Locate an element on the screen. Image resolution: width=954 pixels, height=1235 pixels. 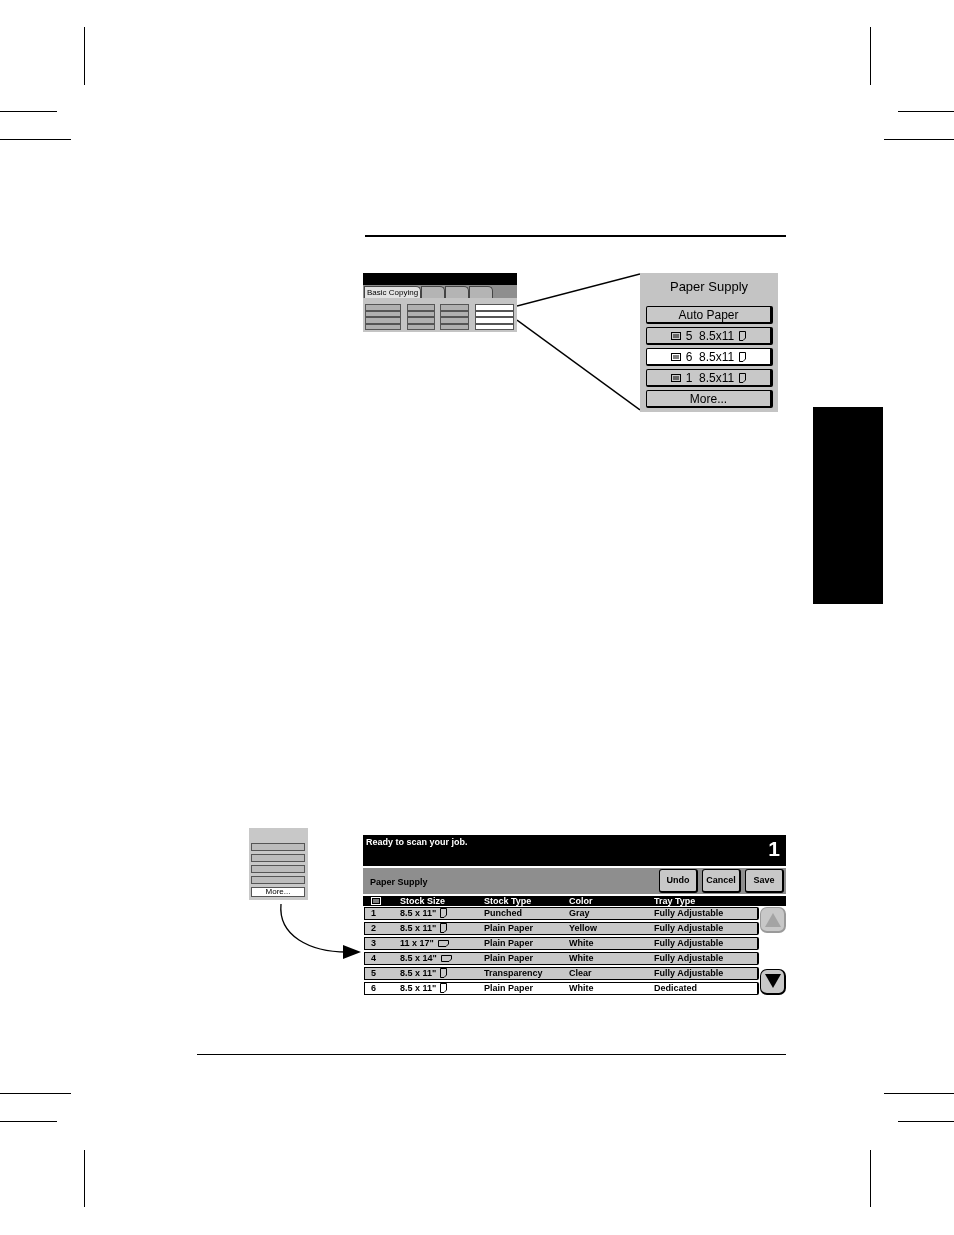
table-cell-text: 1 is located at coordinates (374, 913).